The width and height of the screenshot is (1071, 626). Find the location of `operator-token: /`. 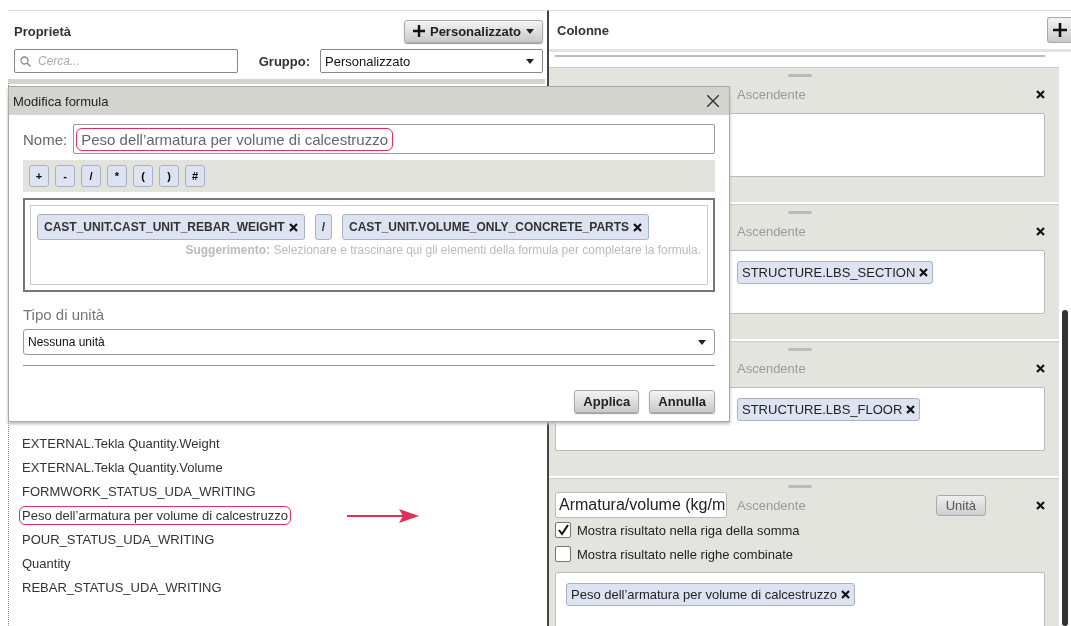

operator-token: / is located at coordinates (323, 227).